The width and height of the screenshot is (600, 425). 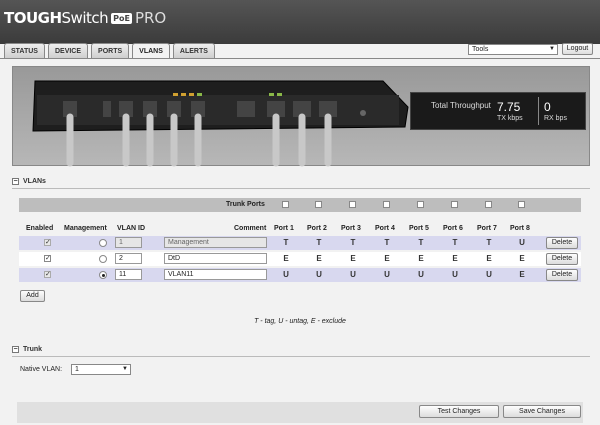 What do you see at coordinates (421, 258) in the screenshot?
I see `vlan-port-5-mode: E` at bounding box center [421, 258].